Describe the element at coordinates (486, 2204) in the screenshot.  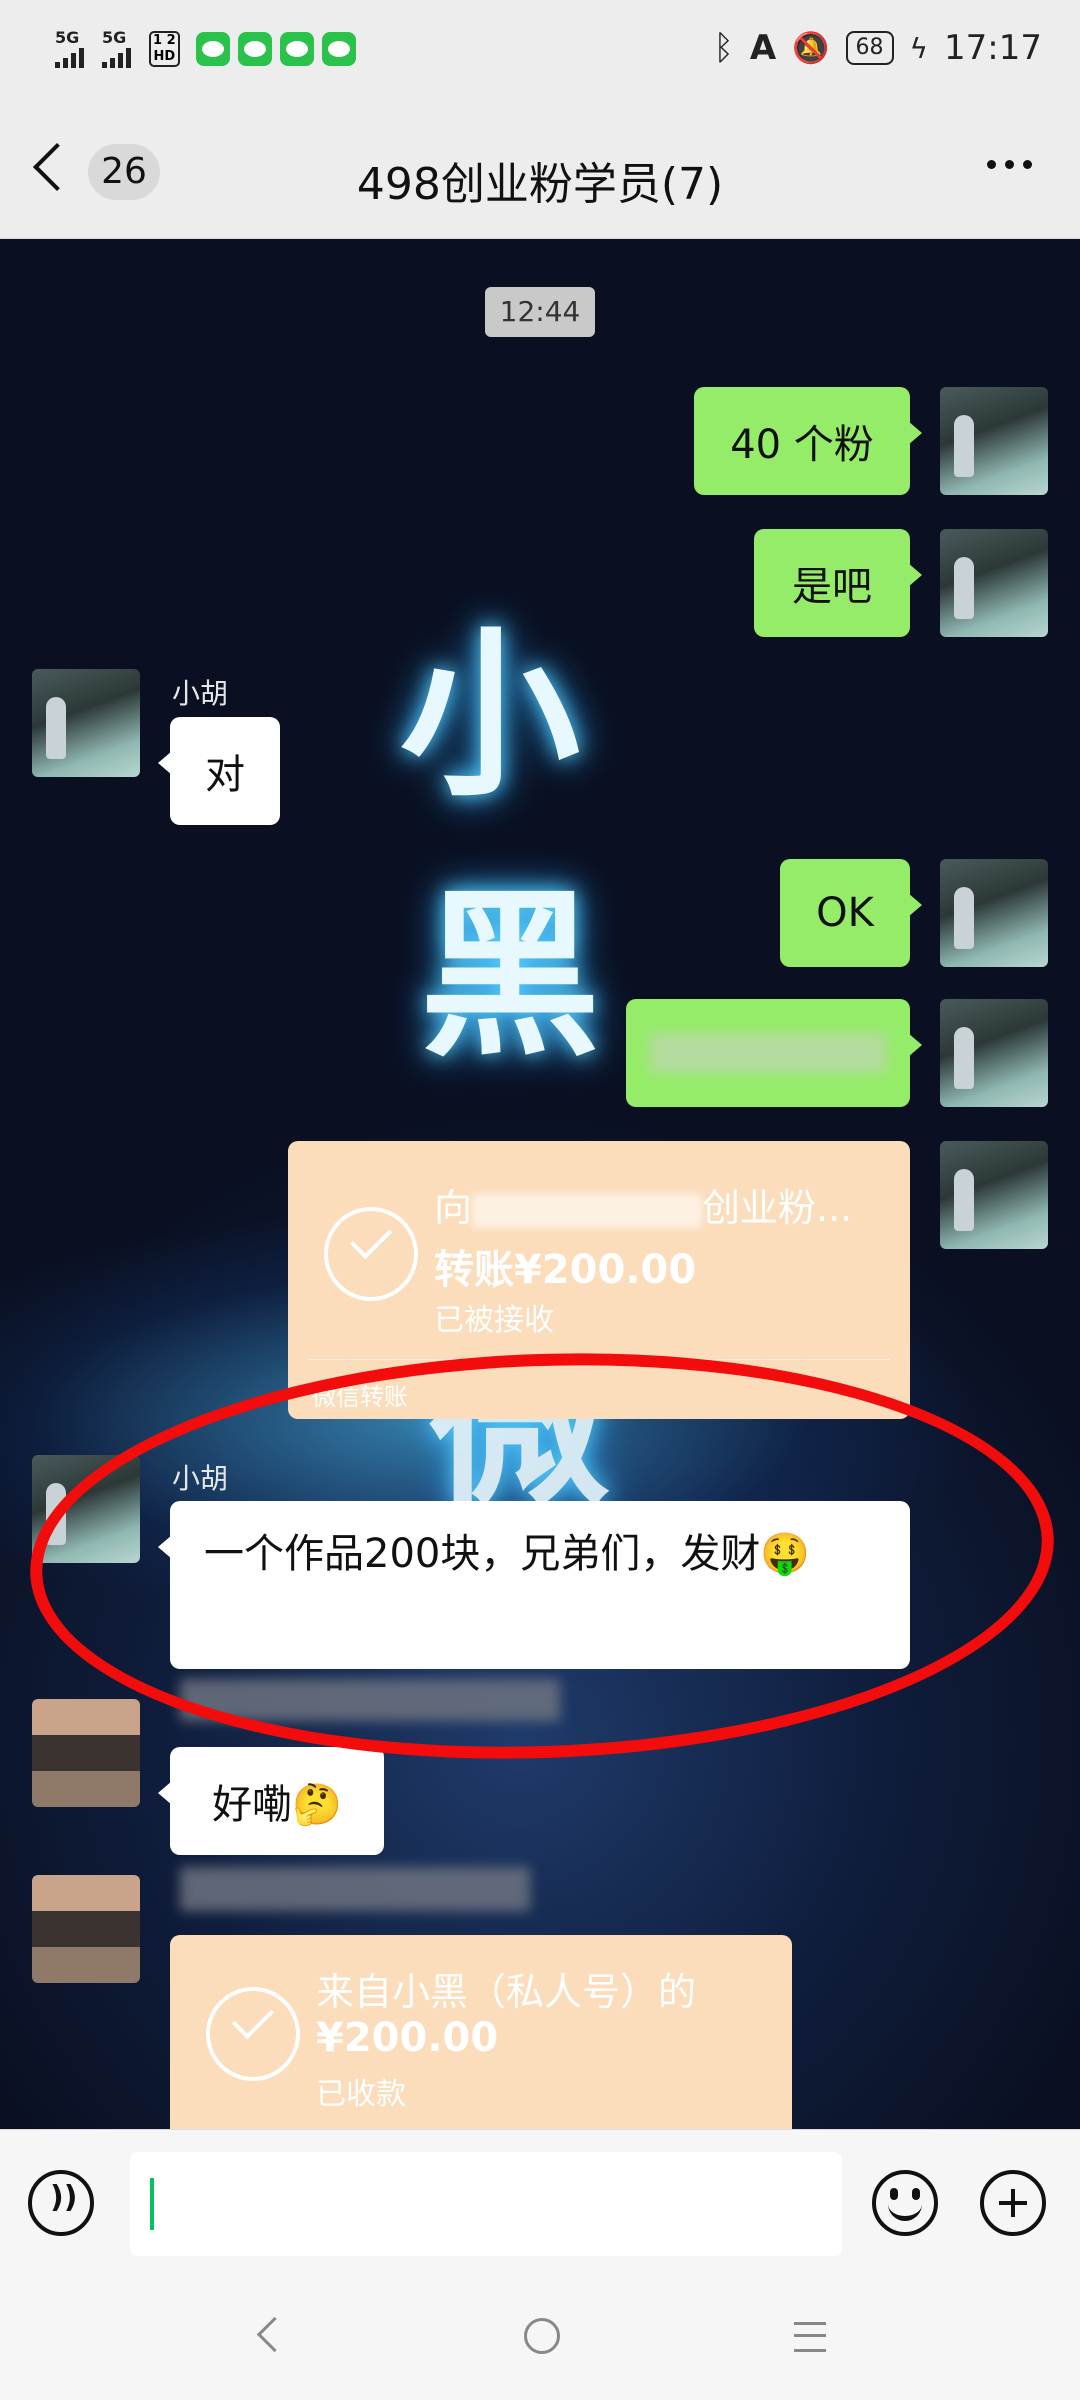
I see `message-input` at that location.